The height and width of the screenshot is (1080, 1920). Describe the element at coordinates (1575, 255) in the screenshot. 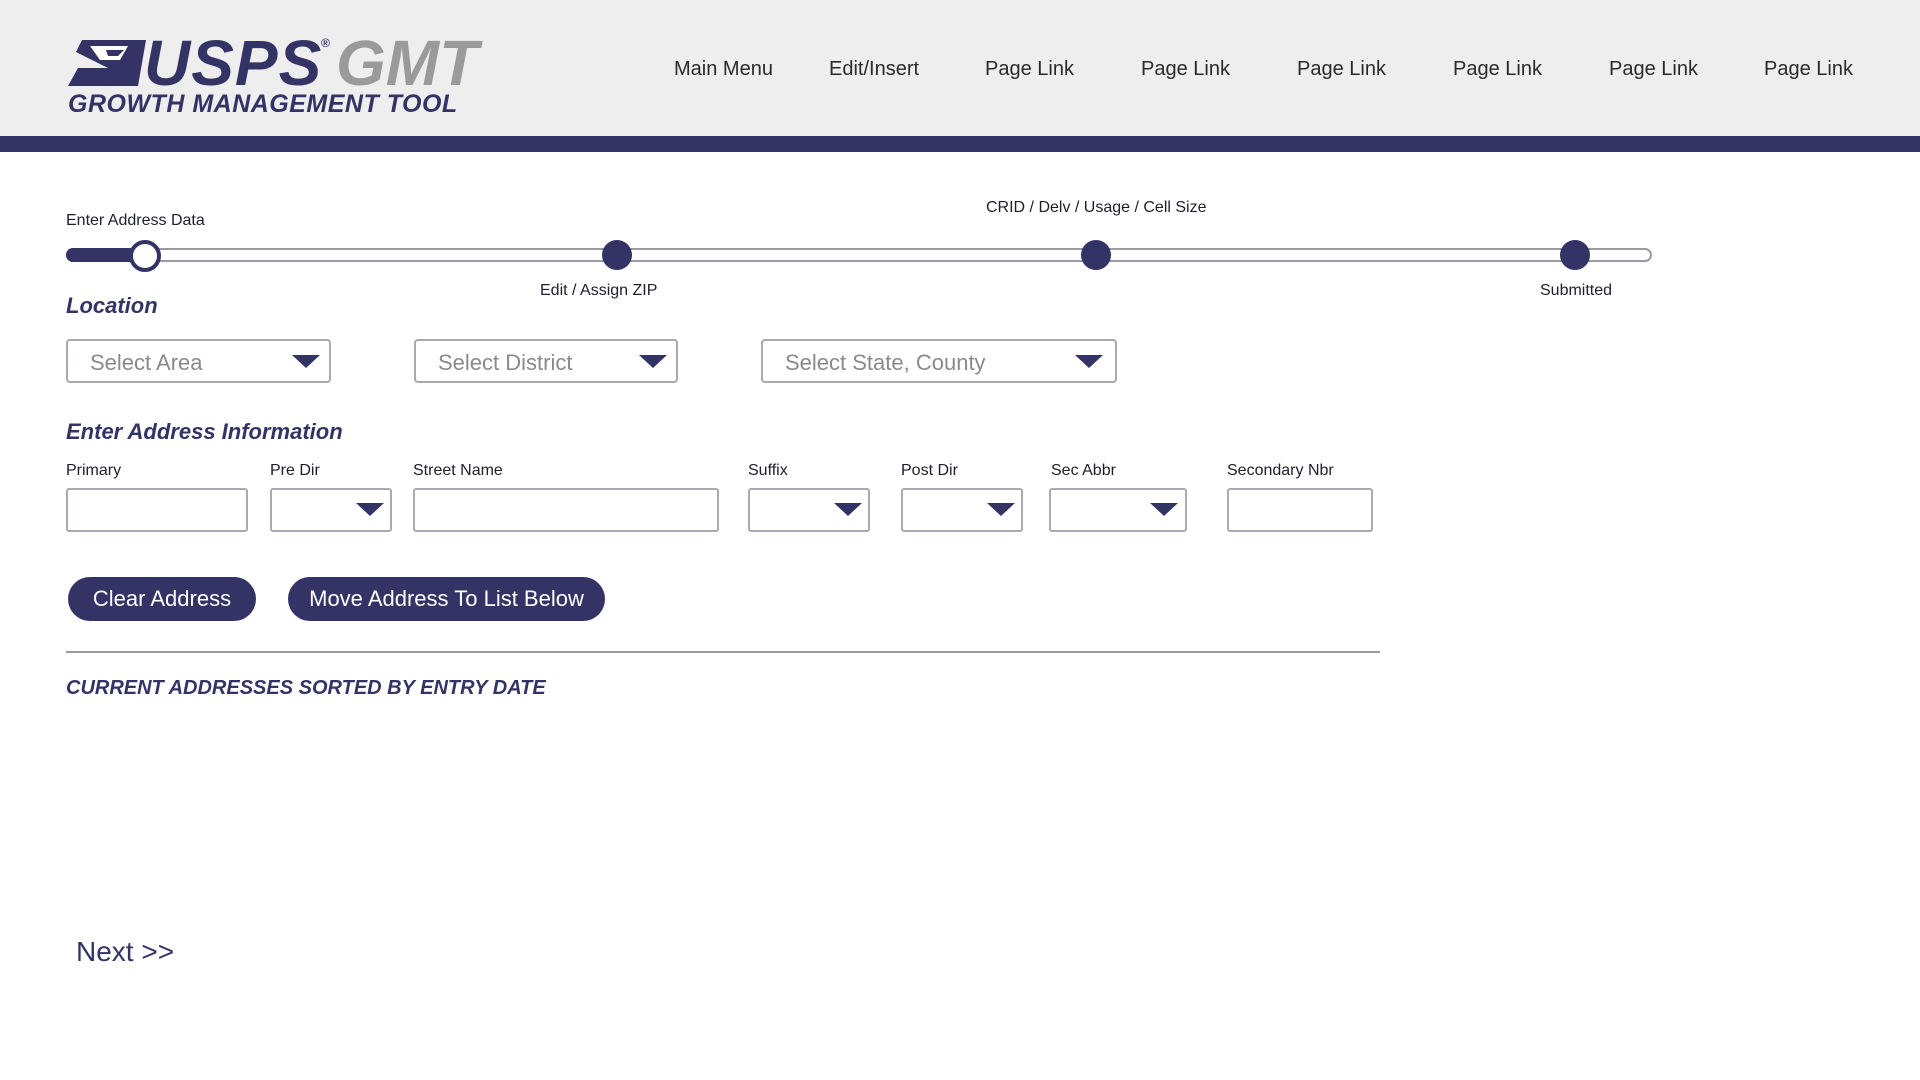

I see `step-dot-submitted` at that location.